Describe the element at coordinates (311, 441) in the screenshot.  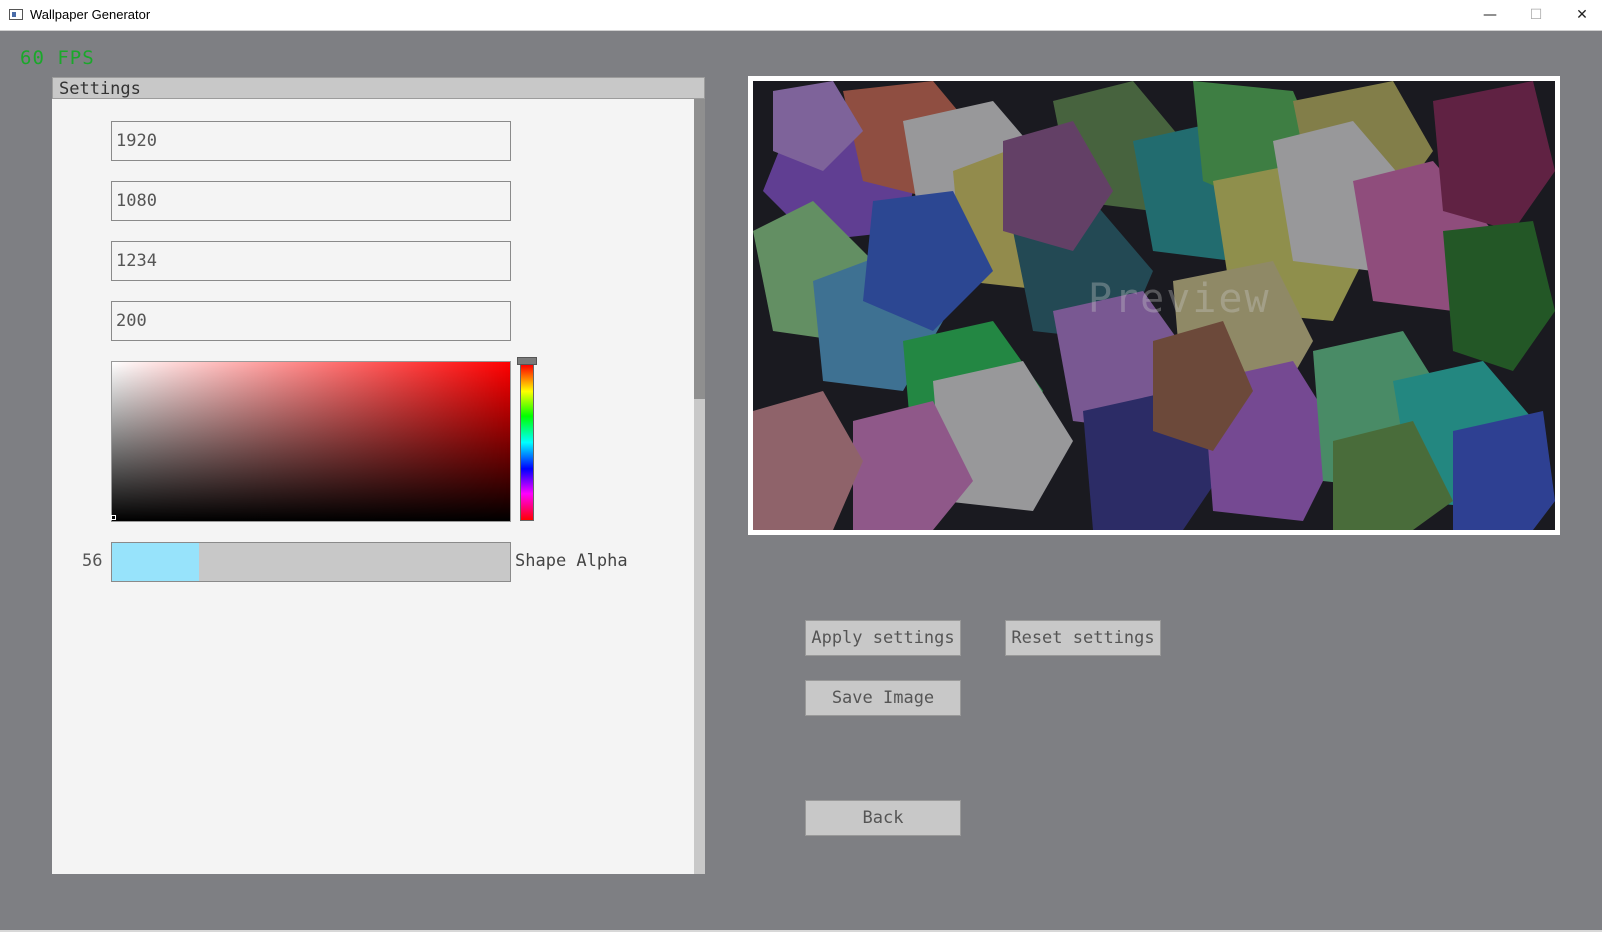
I see `color-picker-square` at that location.